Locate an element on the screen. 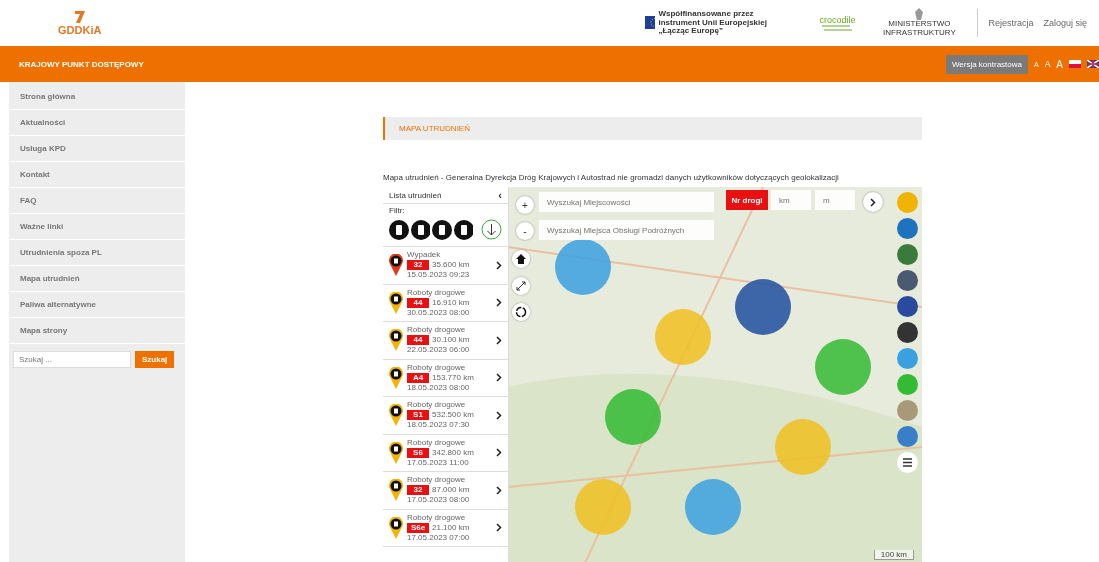 Image resolution: width=1099 pixels, height=562 pixels. logo-text: GDDKiA is located at coordinates (80, 30).